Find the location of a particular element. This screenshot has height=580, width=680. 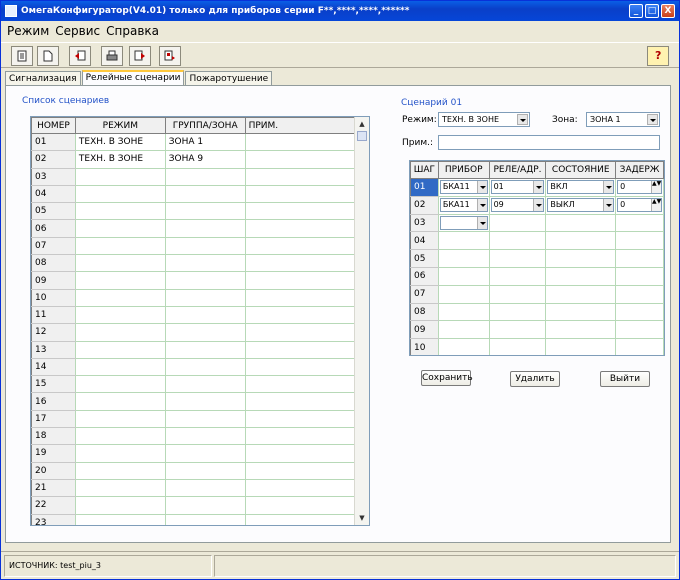

table-row: 04 is located at coordinates (194, 194).